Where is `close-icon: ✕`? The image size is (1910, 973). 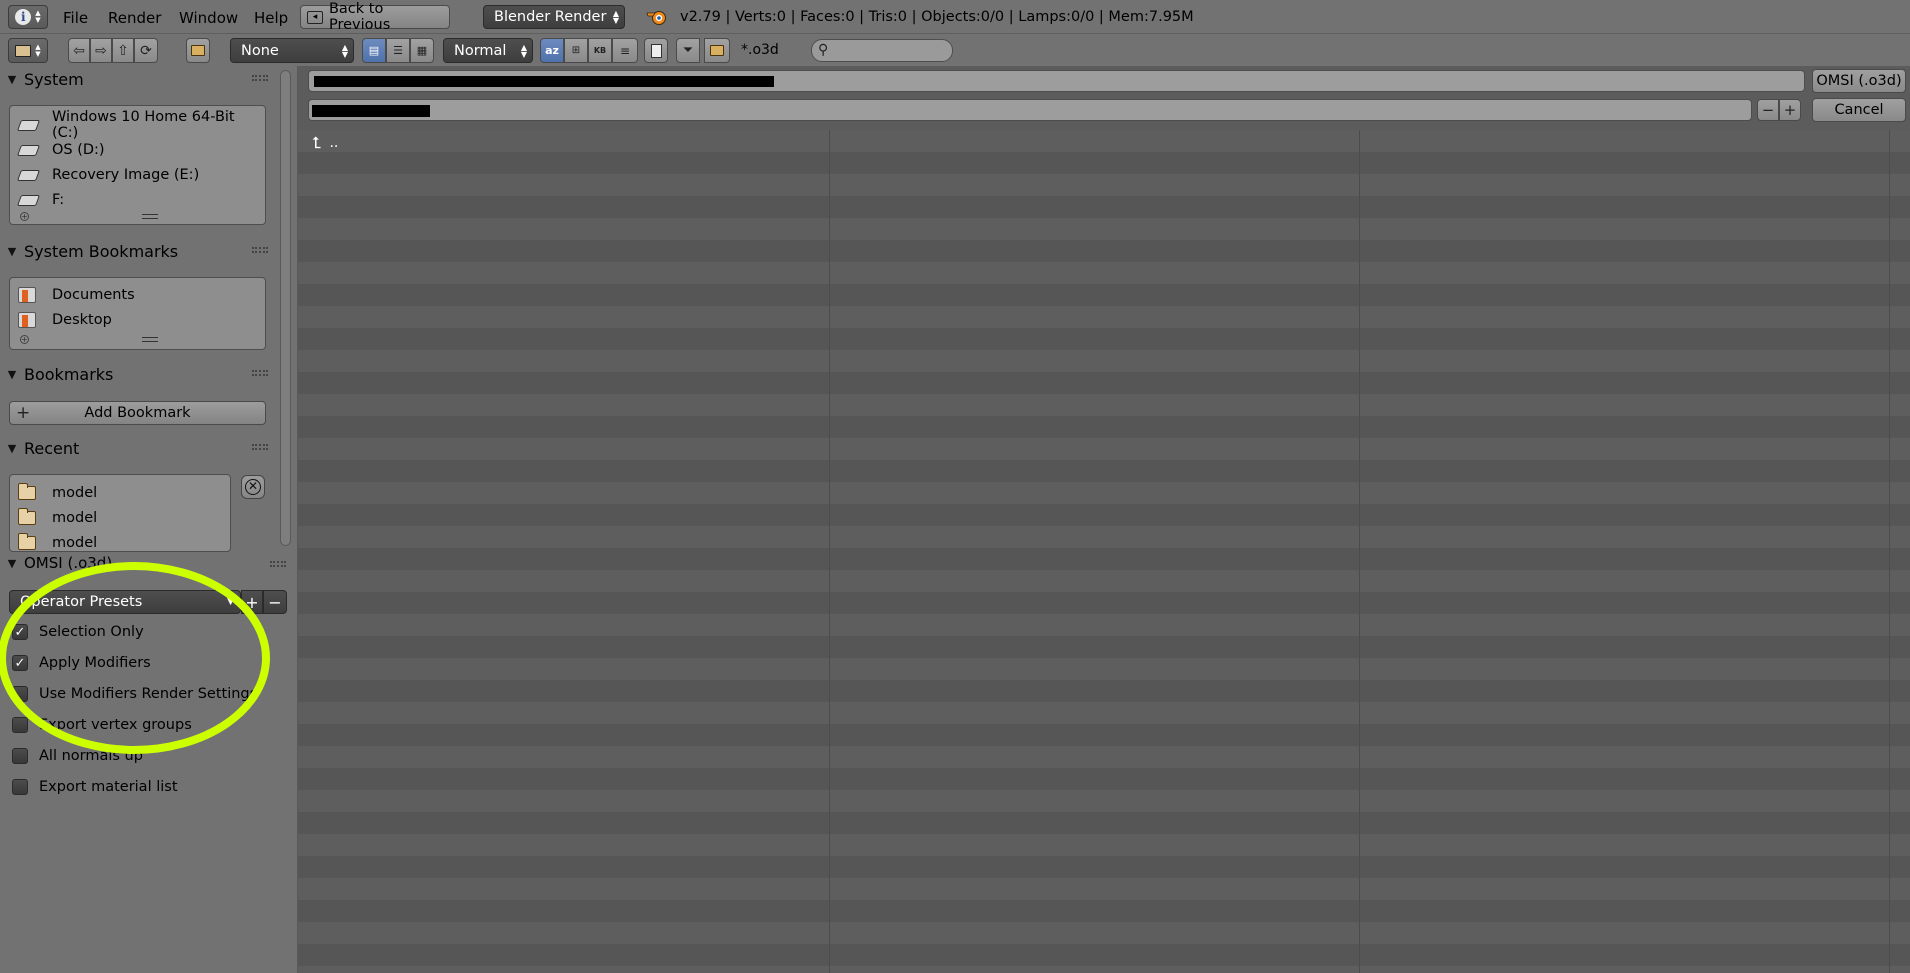
close-icon: ✕ is located at coordinates (253, 487).